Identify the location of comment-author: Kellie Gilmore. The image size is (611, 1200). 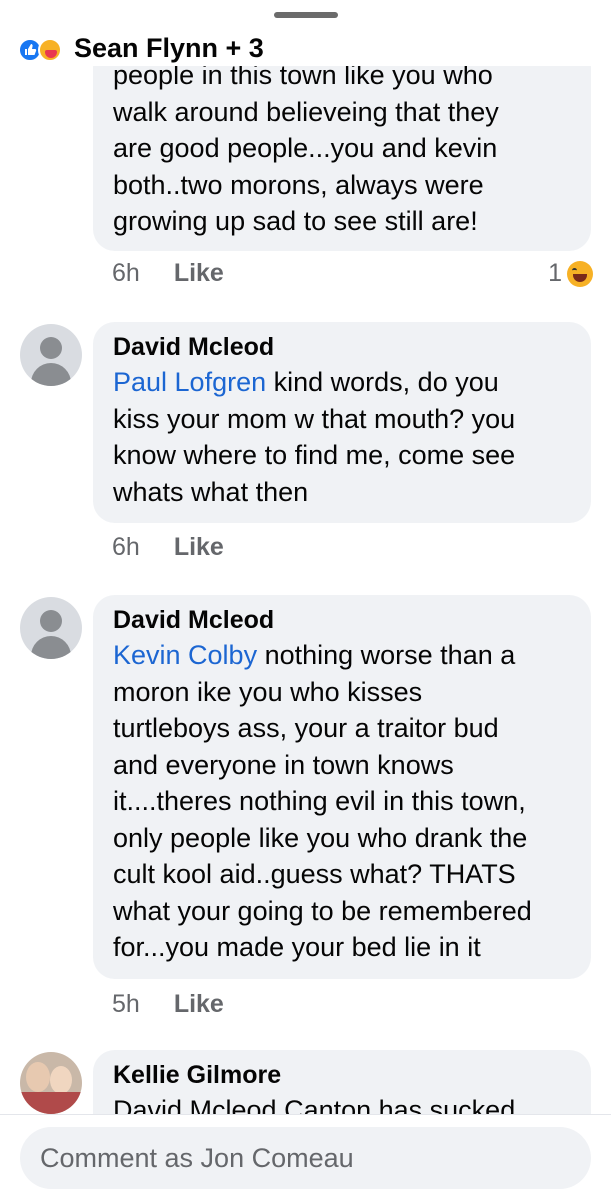
(342, 1075).